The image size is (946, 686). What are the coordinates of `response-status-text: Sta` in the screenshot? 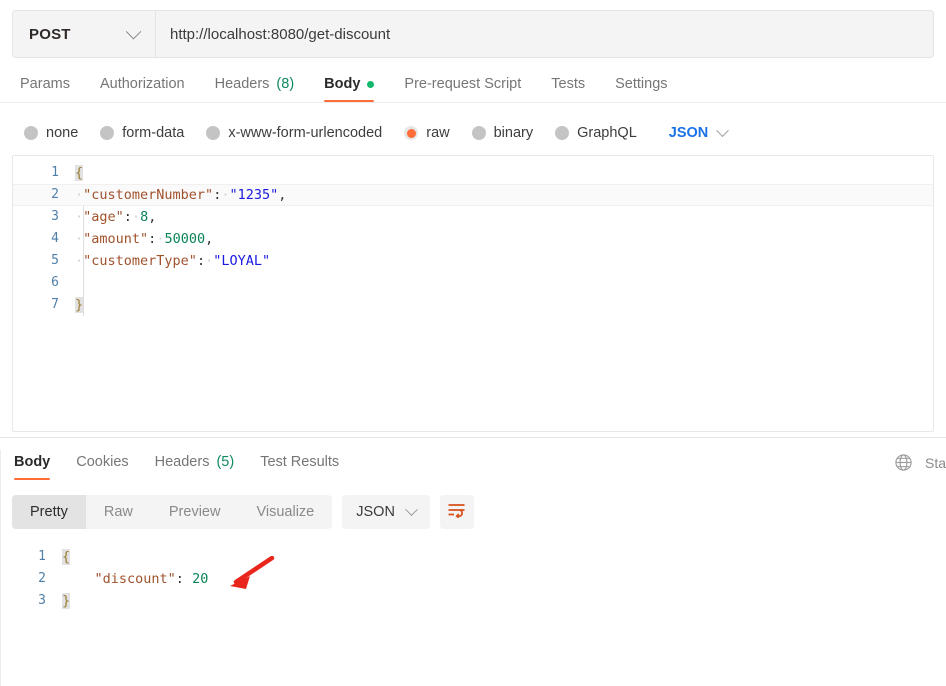 It's located at (935, 462).